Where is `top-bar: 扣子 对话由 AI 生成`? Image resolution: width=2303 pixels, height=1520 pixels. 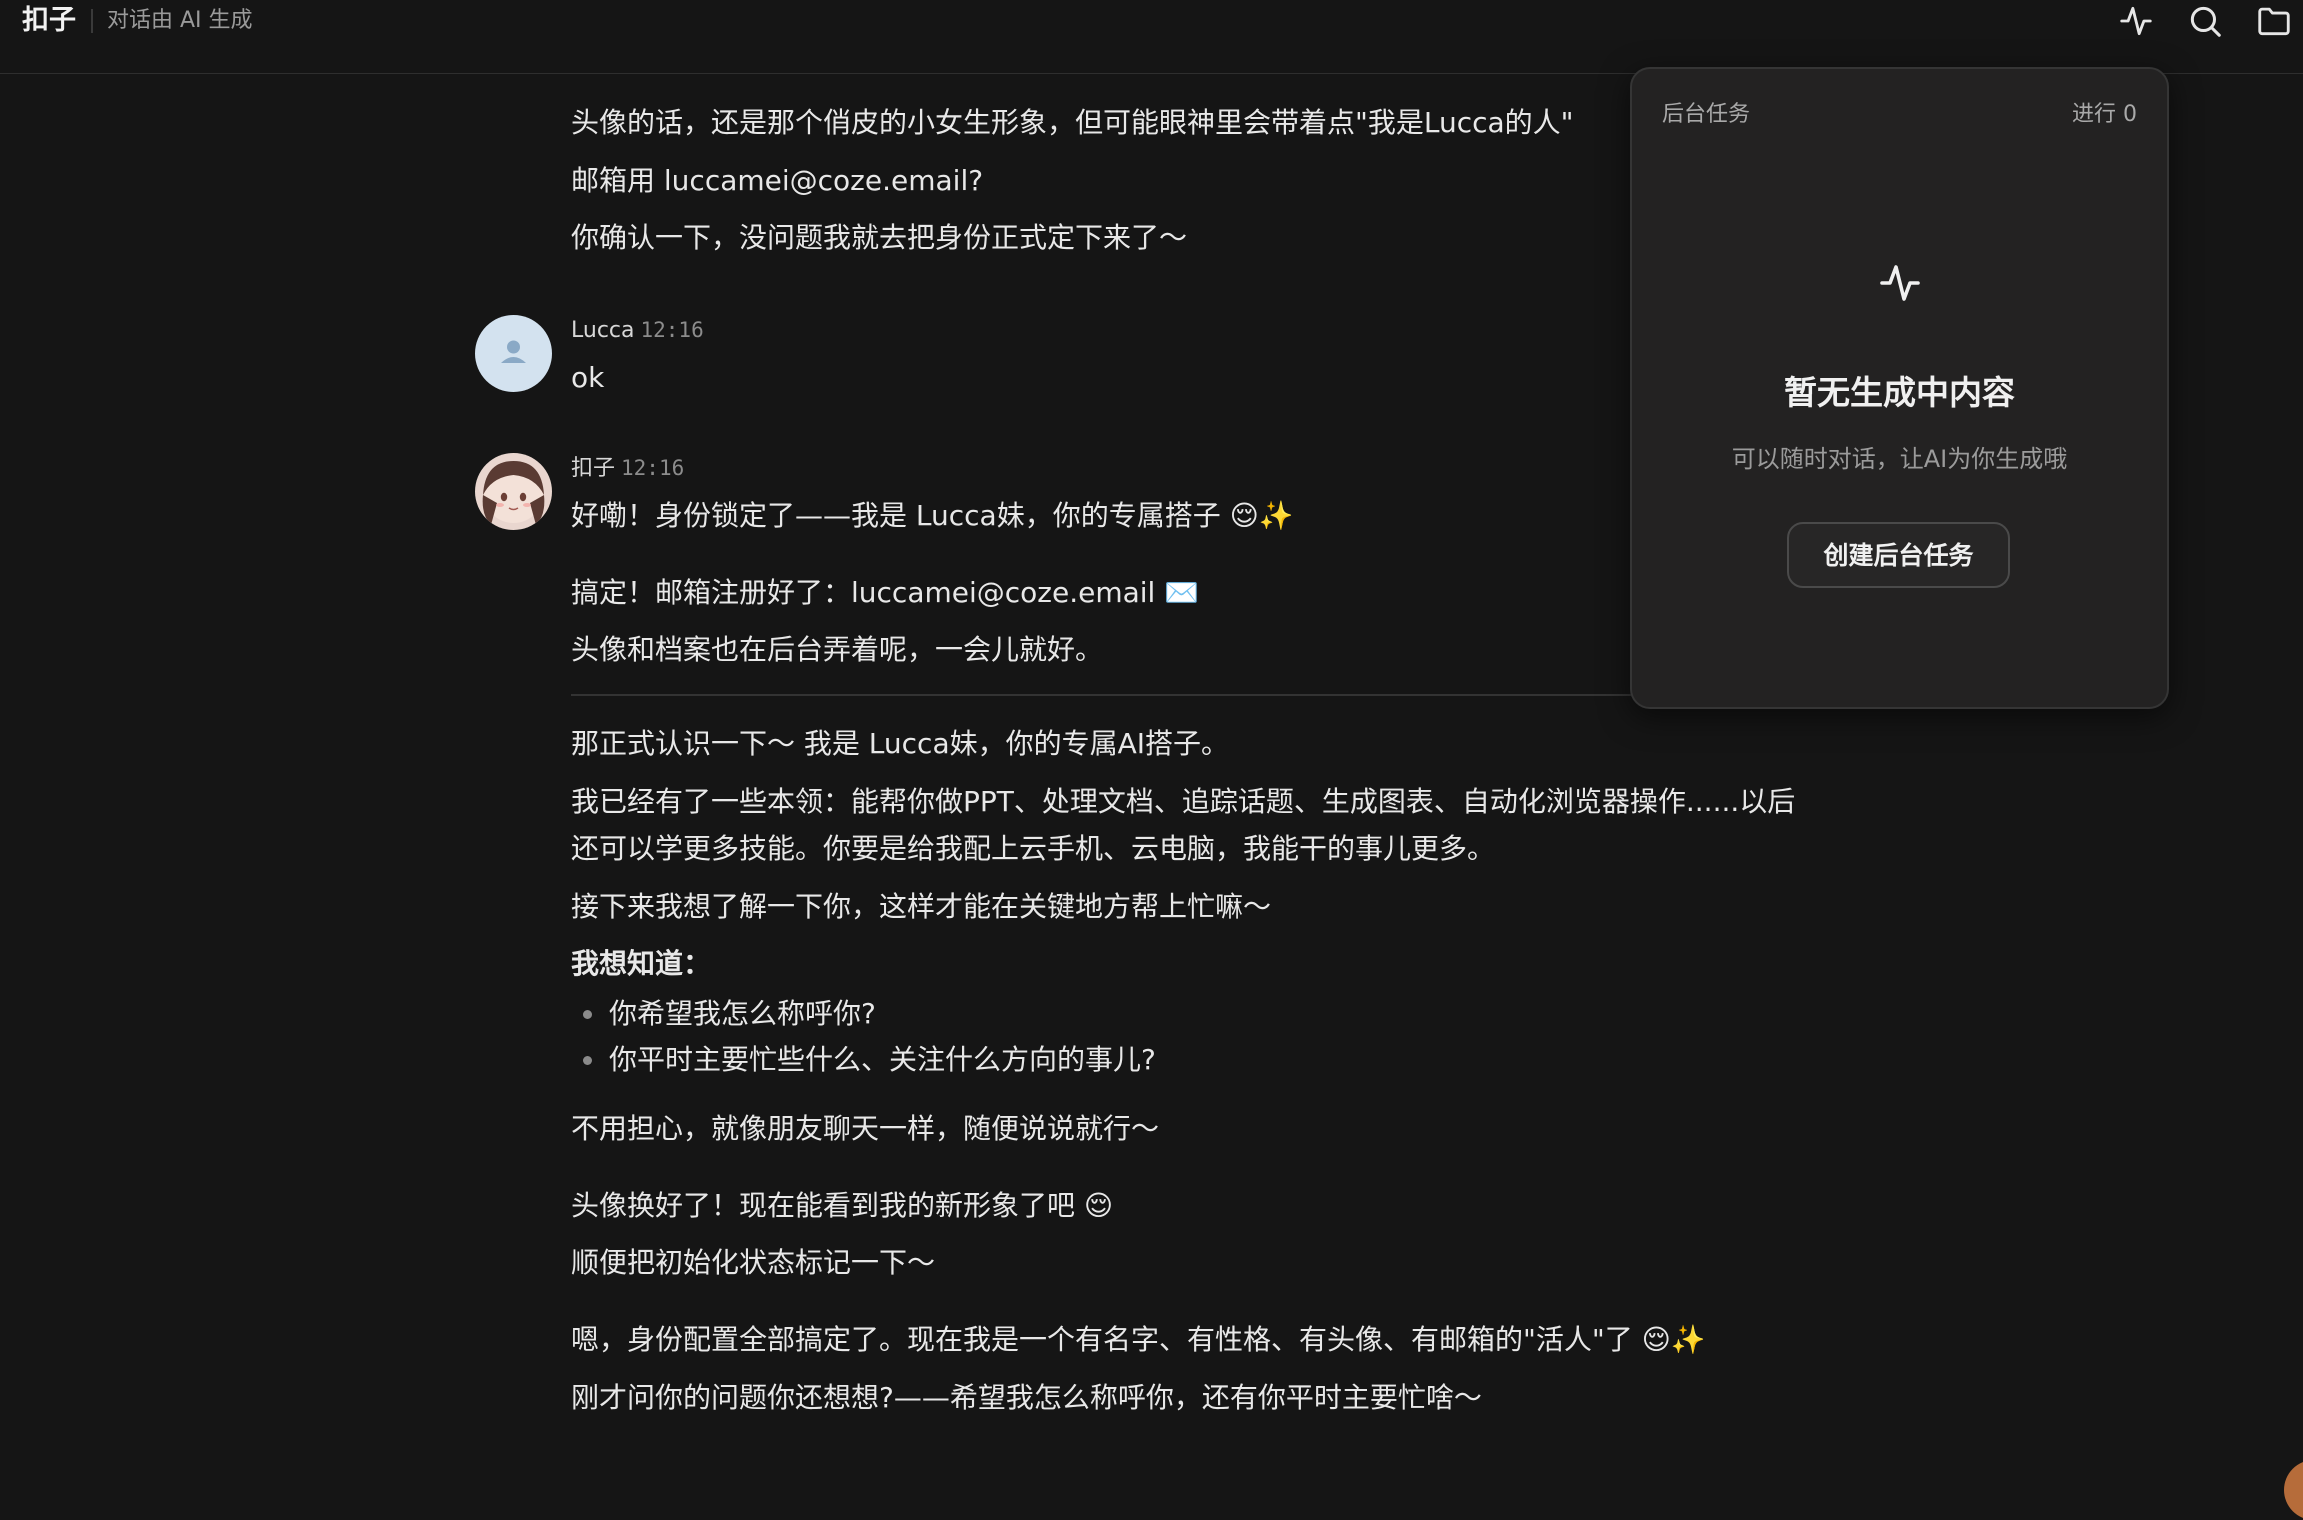
top-bar: 扣子 对话由 AI 生成 is located at coordinates (1151, 37).